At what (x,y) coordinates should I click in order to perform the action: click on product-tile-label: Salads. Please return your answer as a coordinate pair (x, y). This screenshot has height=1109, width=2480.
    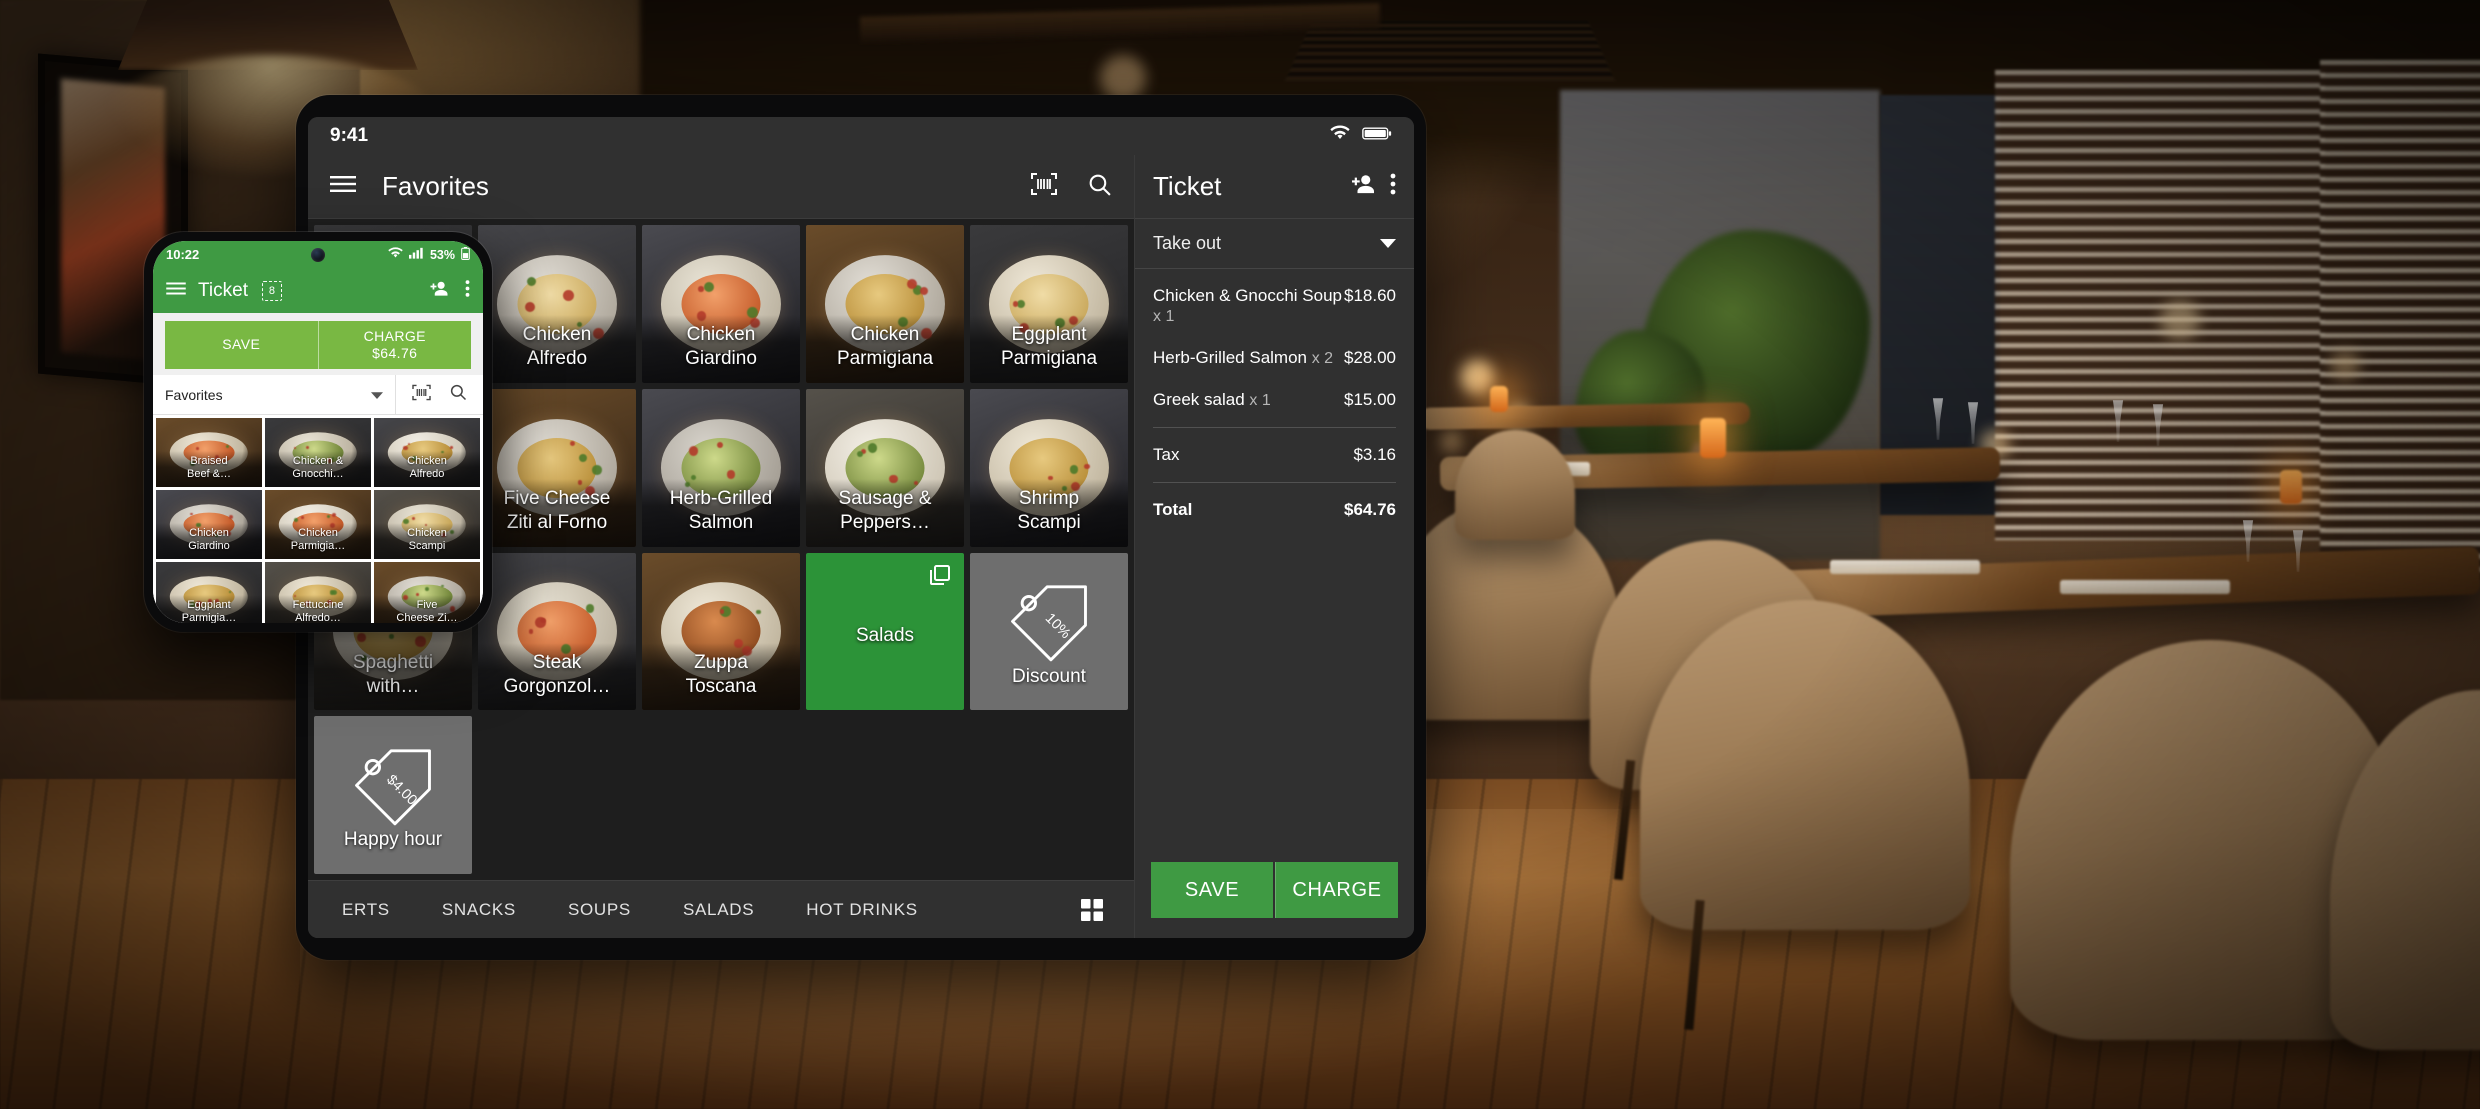
    Looking at the image, I should click on (885, 635).